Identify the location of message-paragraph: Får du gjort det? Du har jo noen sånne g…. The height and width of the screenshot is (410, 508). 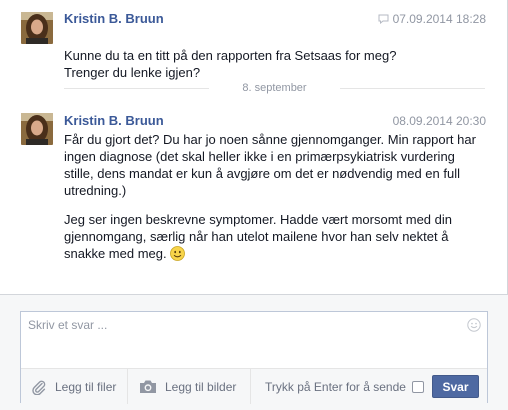
(270, 165).